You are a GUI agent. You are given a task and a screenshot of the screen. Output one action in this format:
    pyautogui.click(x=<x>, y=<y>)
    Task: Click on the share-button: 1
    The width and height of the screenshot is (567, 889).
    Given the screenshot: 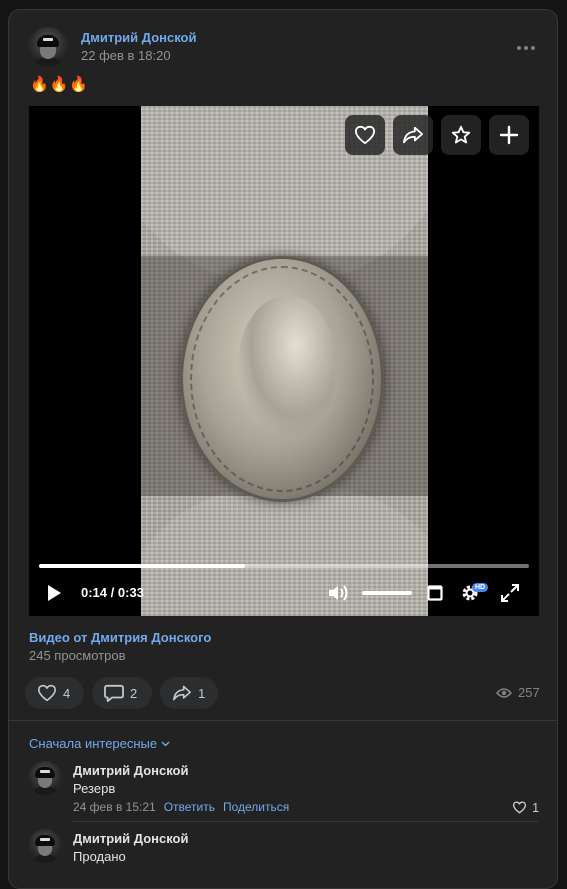 What is the action you would take?
    pyautogui.click(x=189, y=693)
    